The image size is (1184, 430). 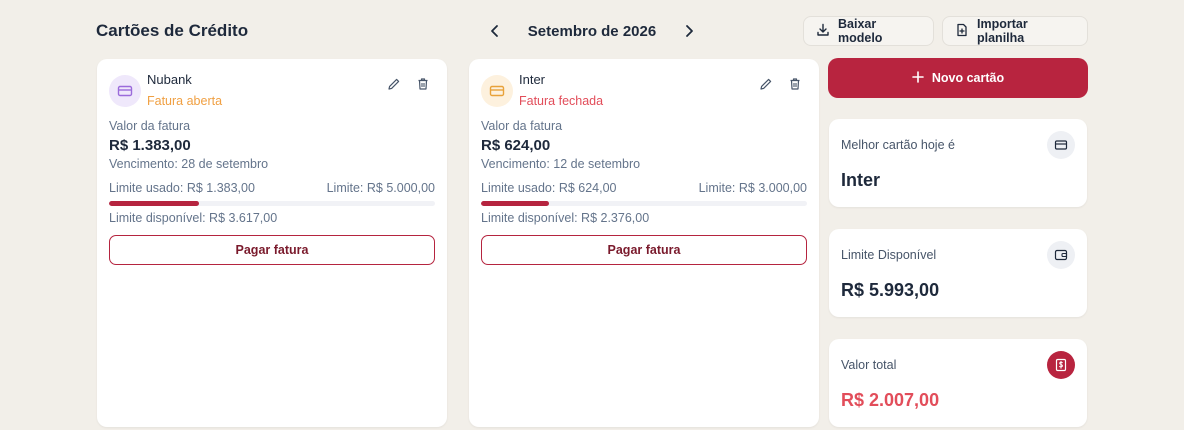 I want to click on download-icon, so click(x=823, y=31).